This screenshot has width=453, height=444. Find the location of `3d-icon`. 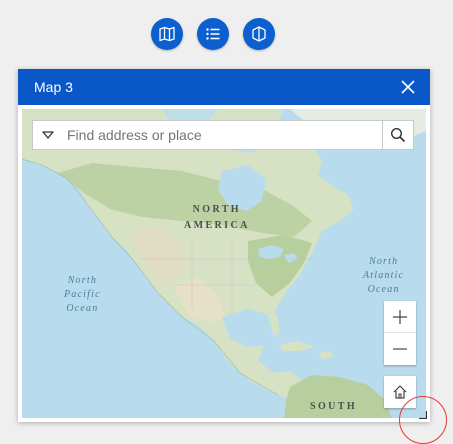

3d-icon is located at coordinates (259, 34).